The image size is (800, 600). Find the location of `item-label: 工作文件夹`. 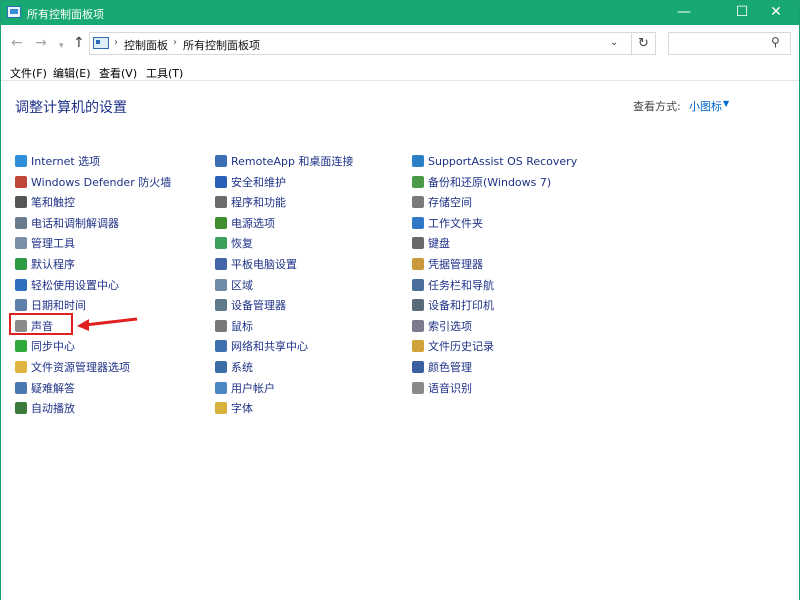

item-label: 工作文件夹 is located at coordinates (455, 223).